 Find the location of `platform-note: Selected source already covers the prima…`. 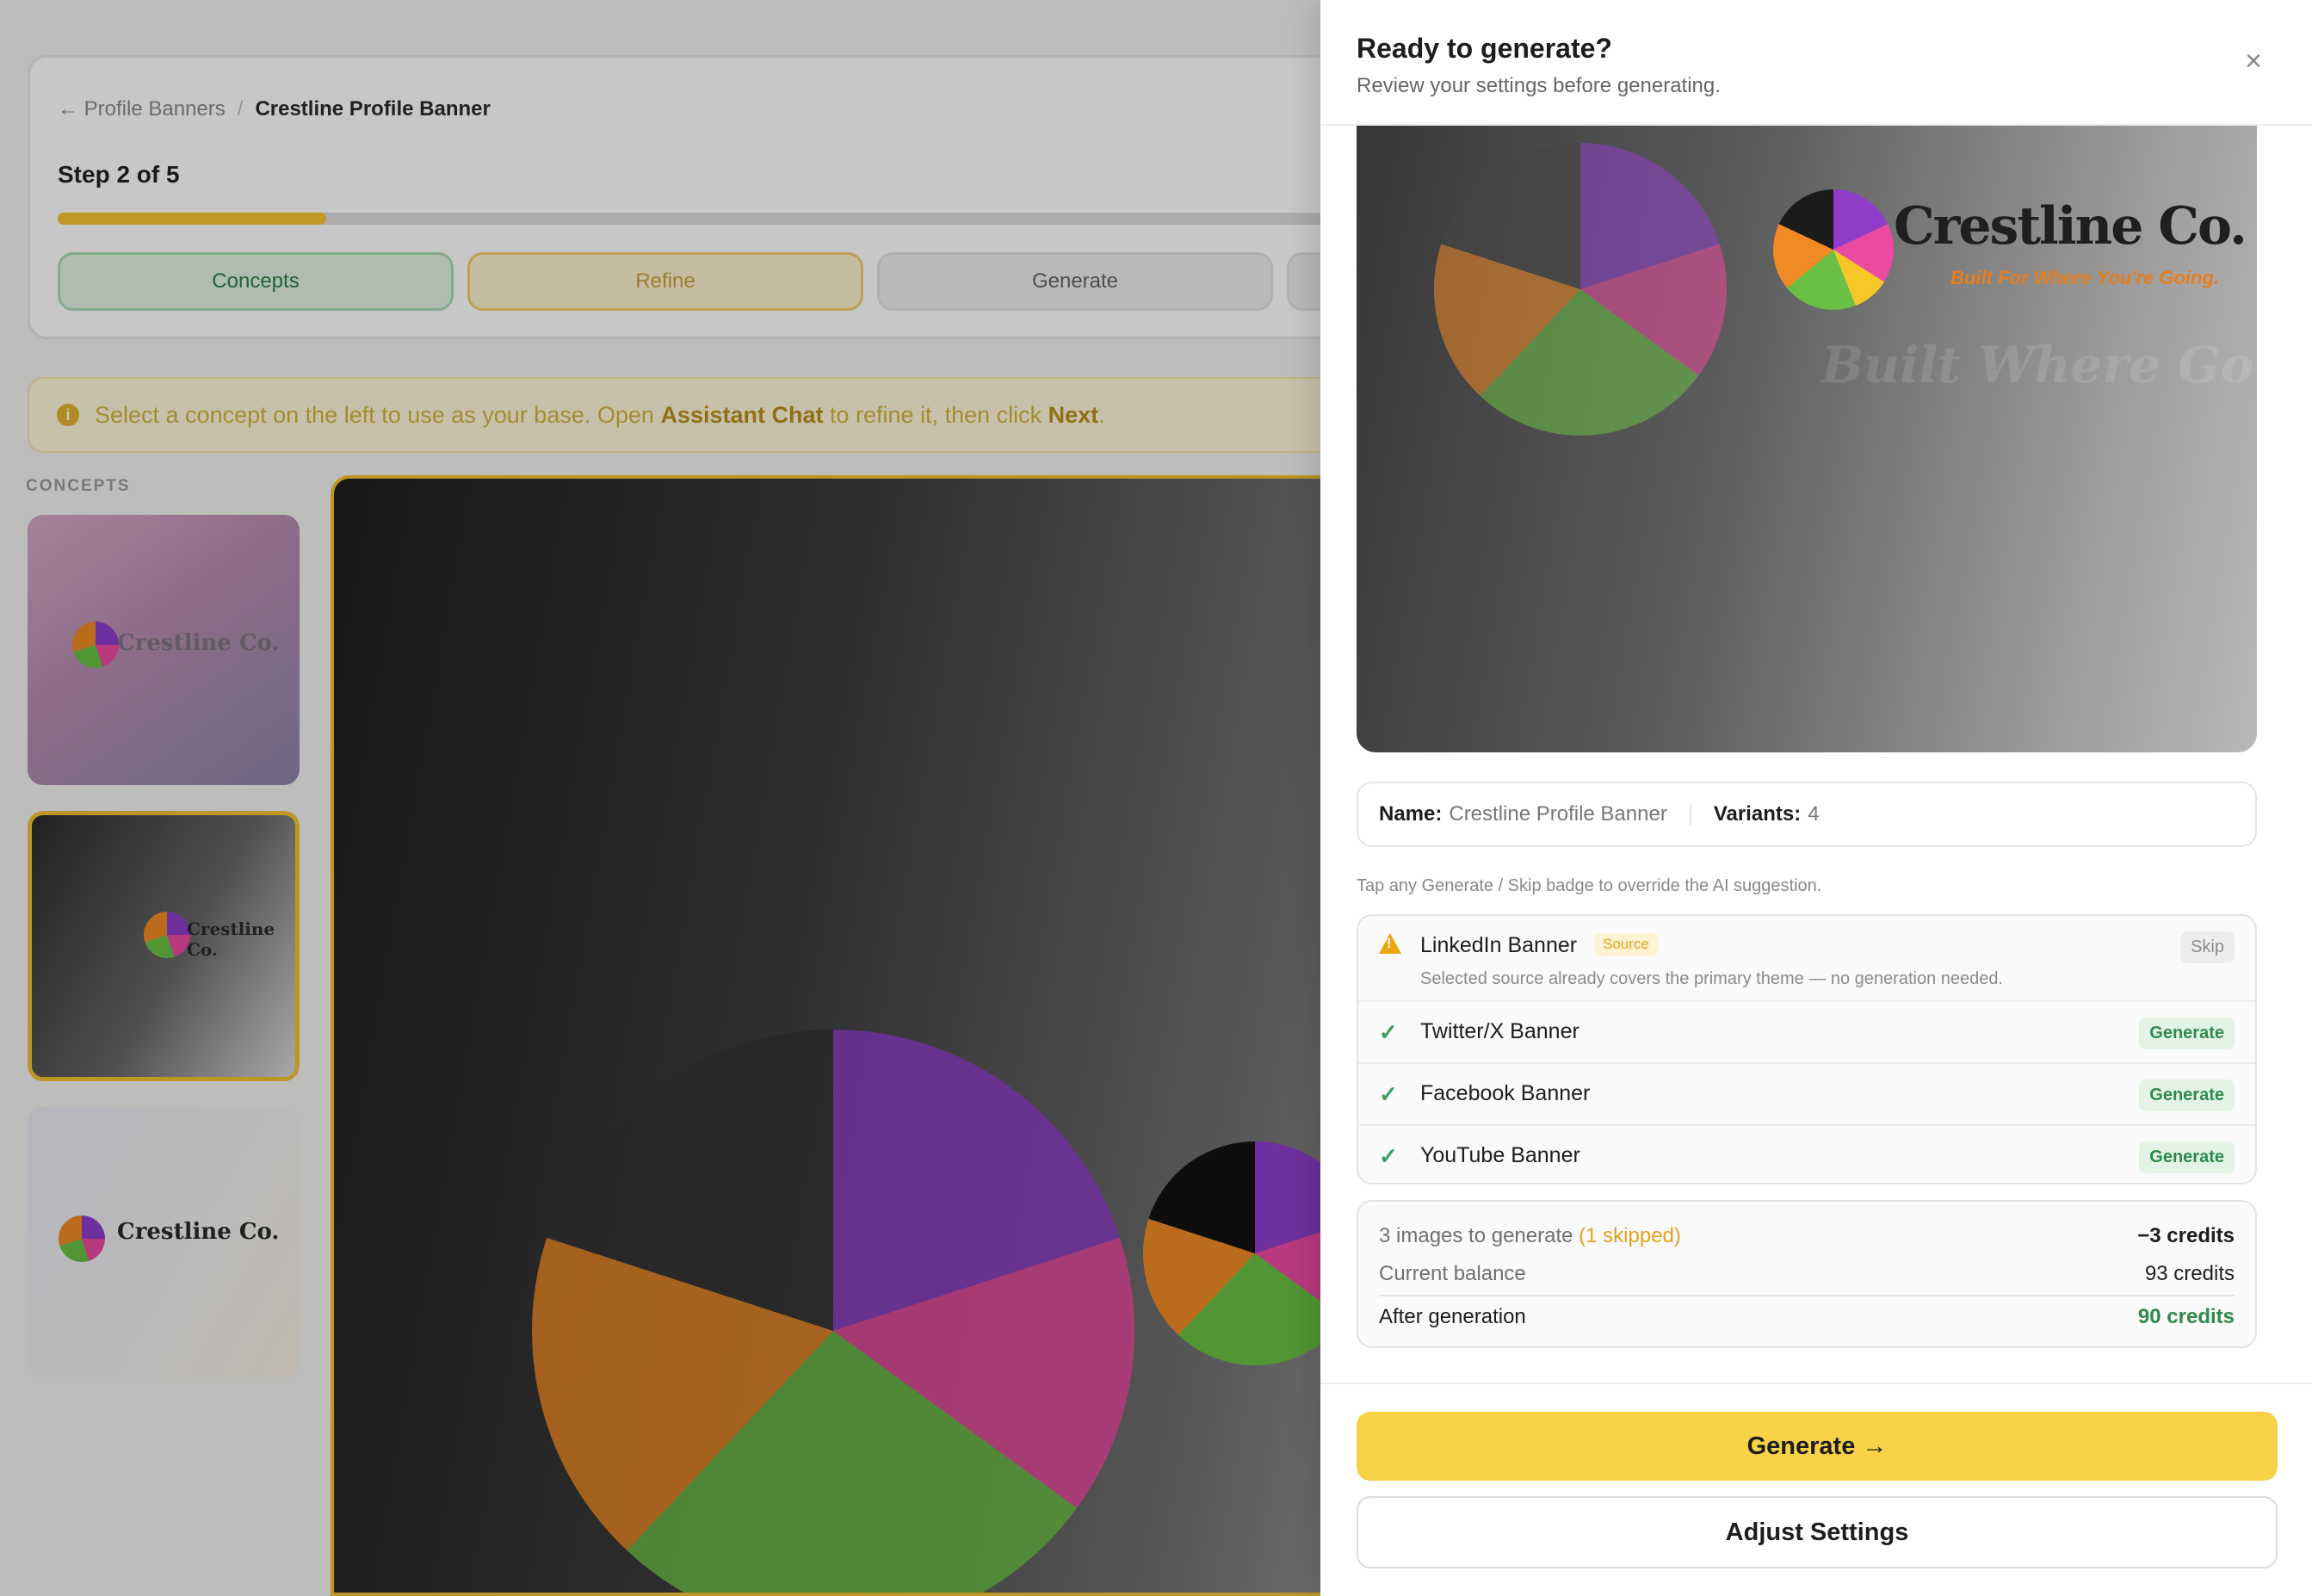

platform-note: Selected source already covers the prima… is located at coordinates (1712, 978).